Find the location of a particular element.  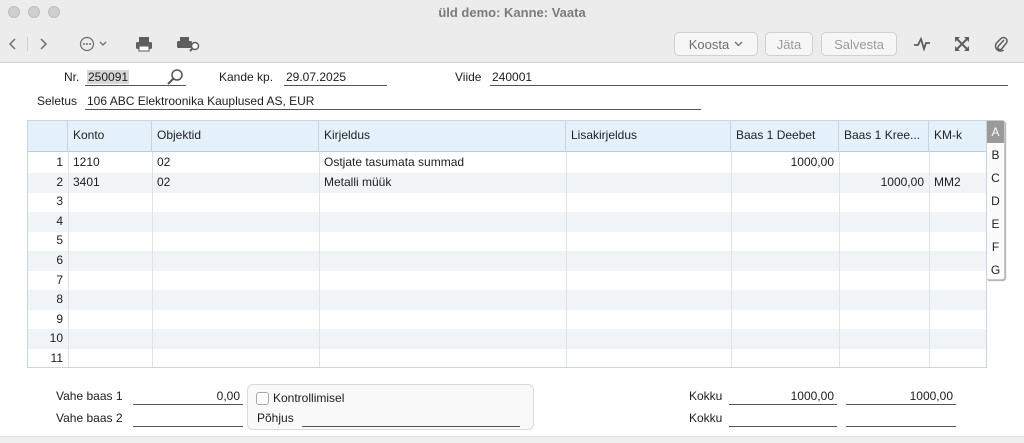

table-row: 6 is located at coordinates (507, 261).